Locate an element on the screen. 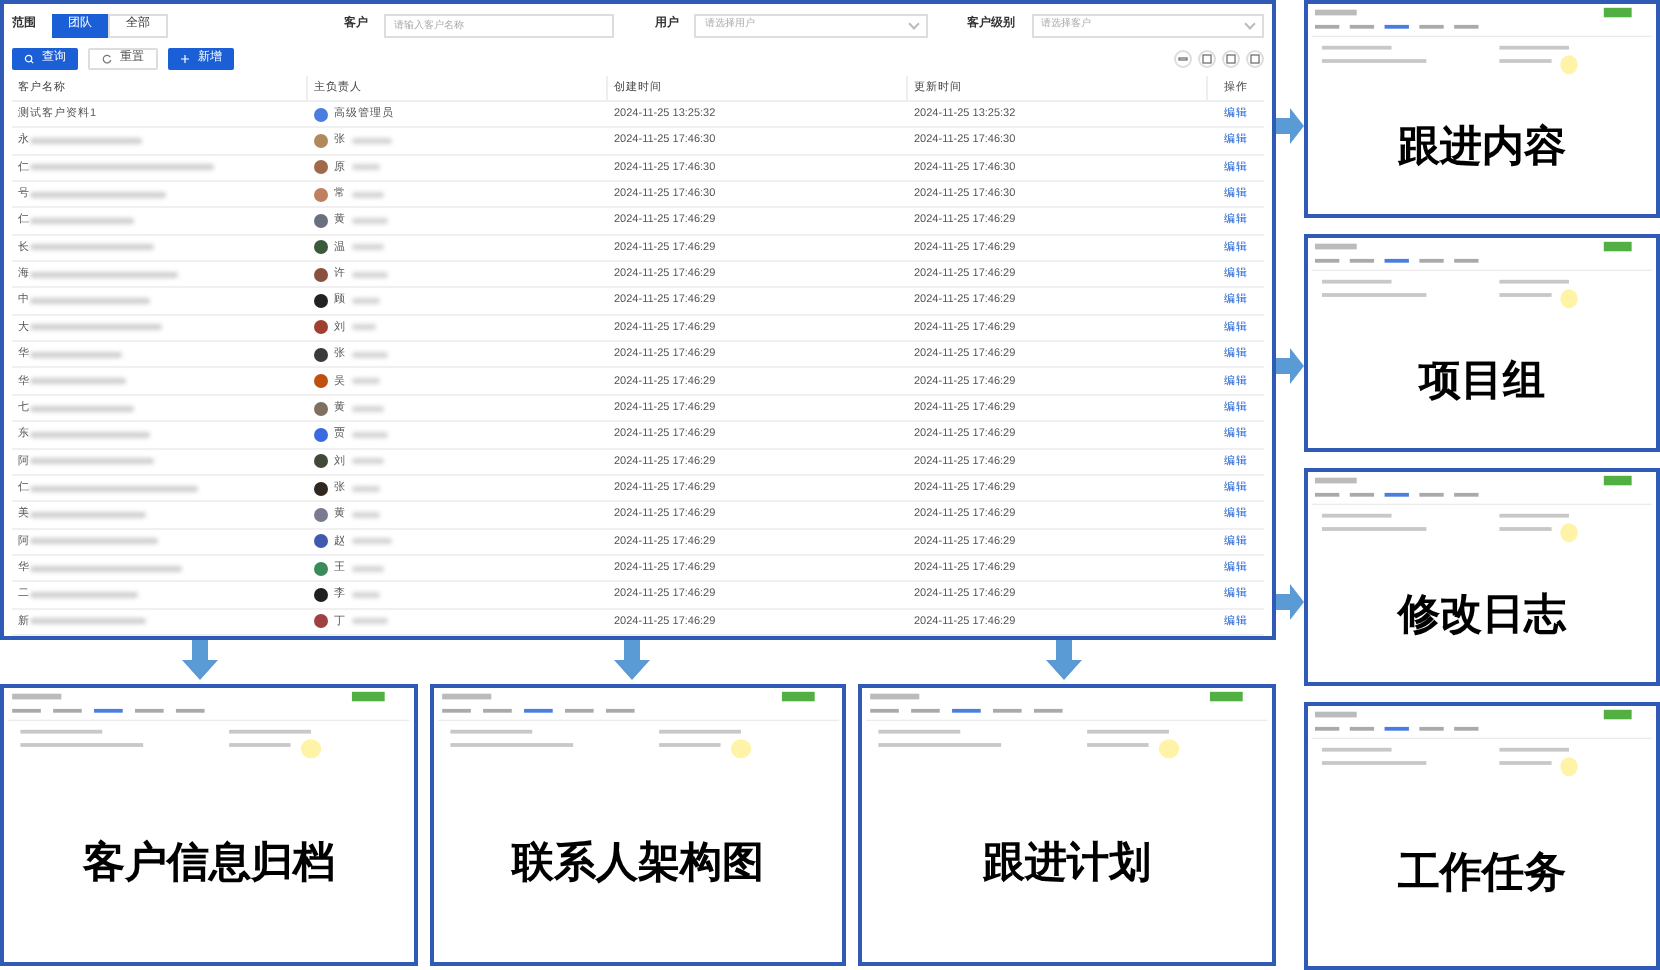  fullscreen-icon is located at coordinates (1231, 59).